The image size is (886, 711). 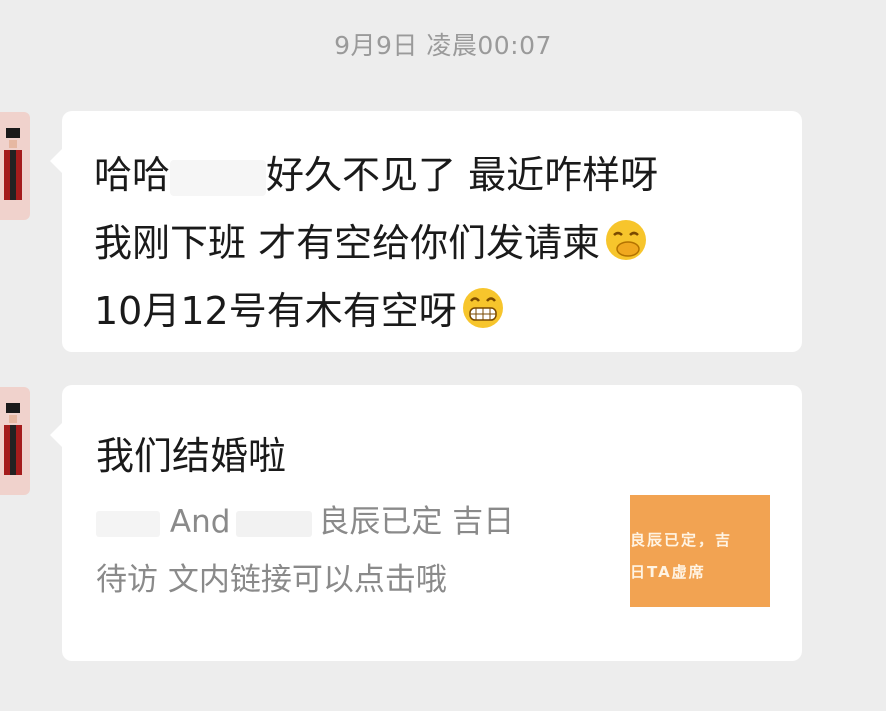 I want to click on thumbnail-text: 良辰已定，吉, so click(x=681, y=540).